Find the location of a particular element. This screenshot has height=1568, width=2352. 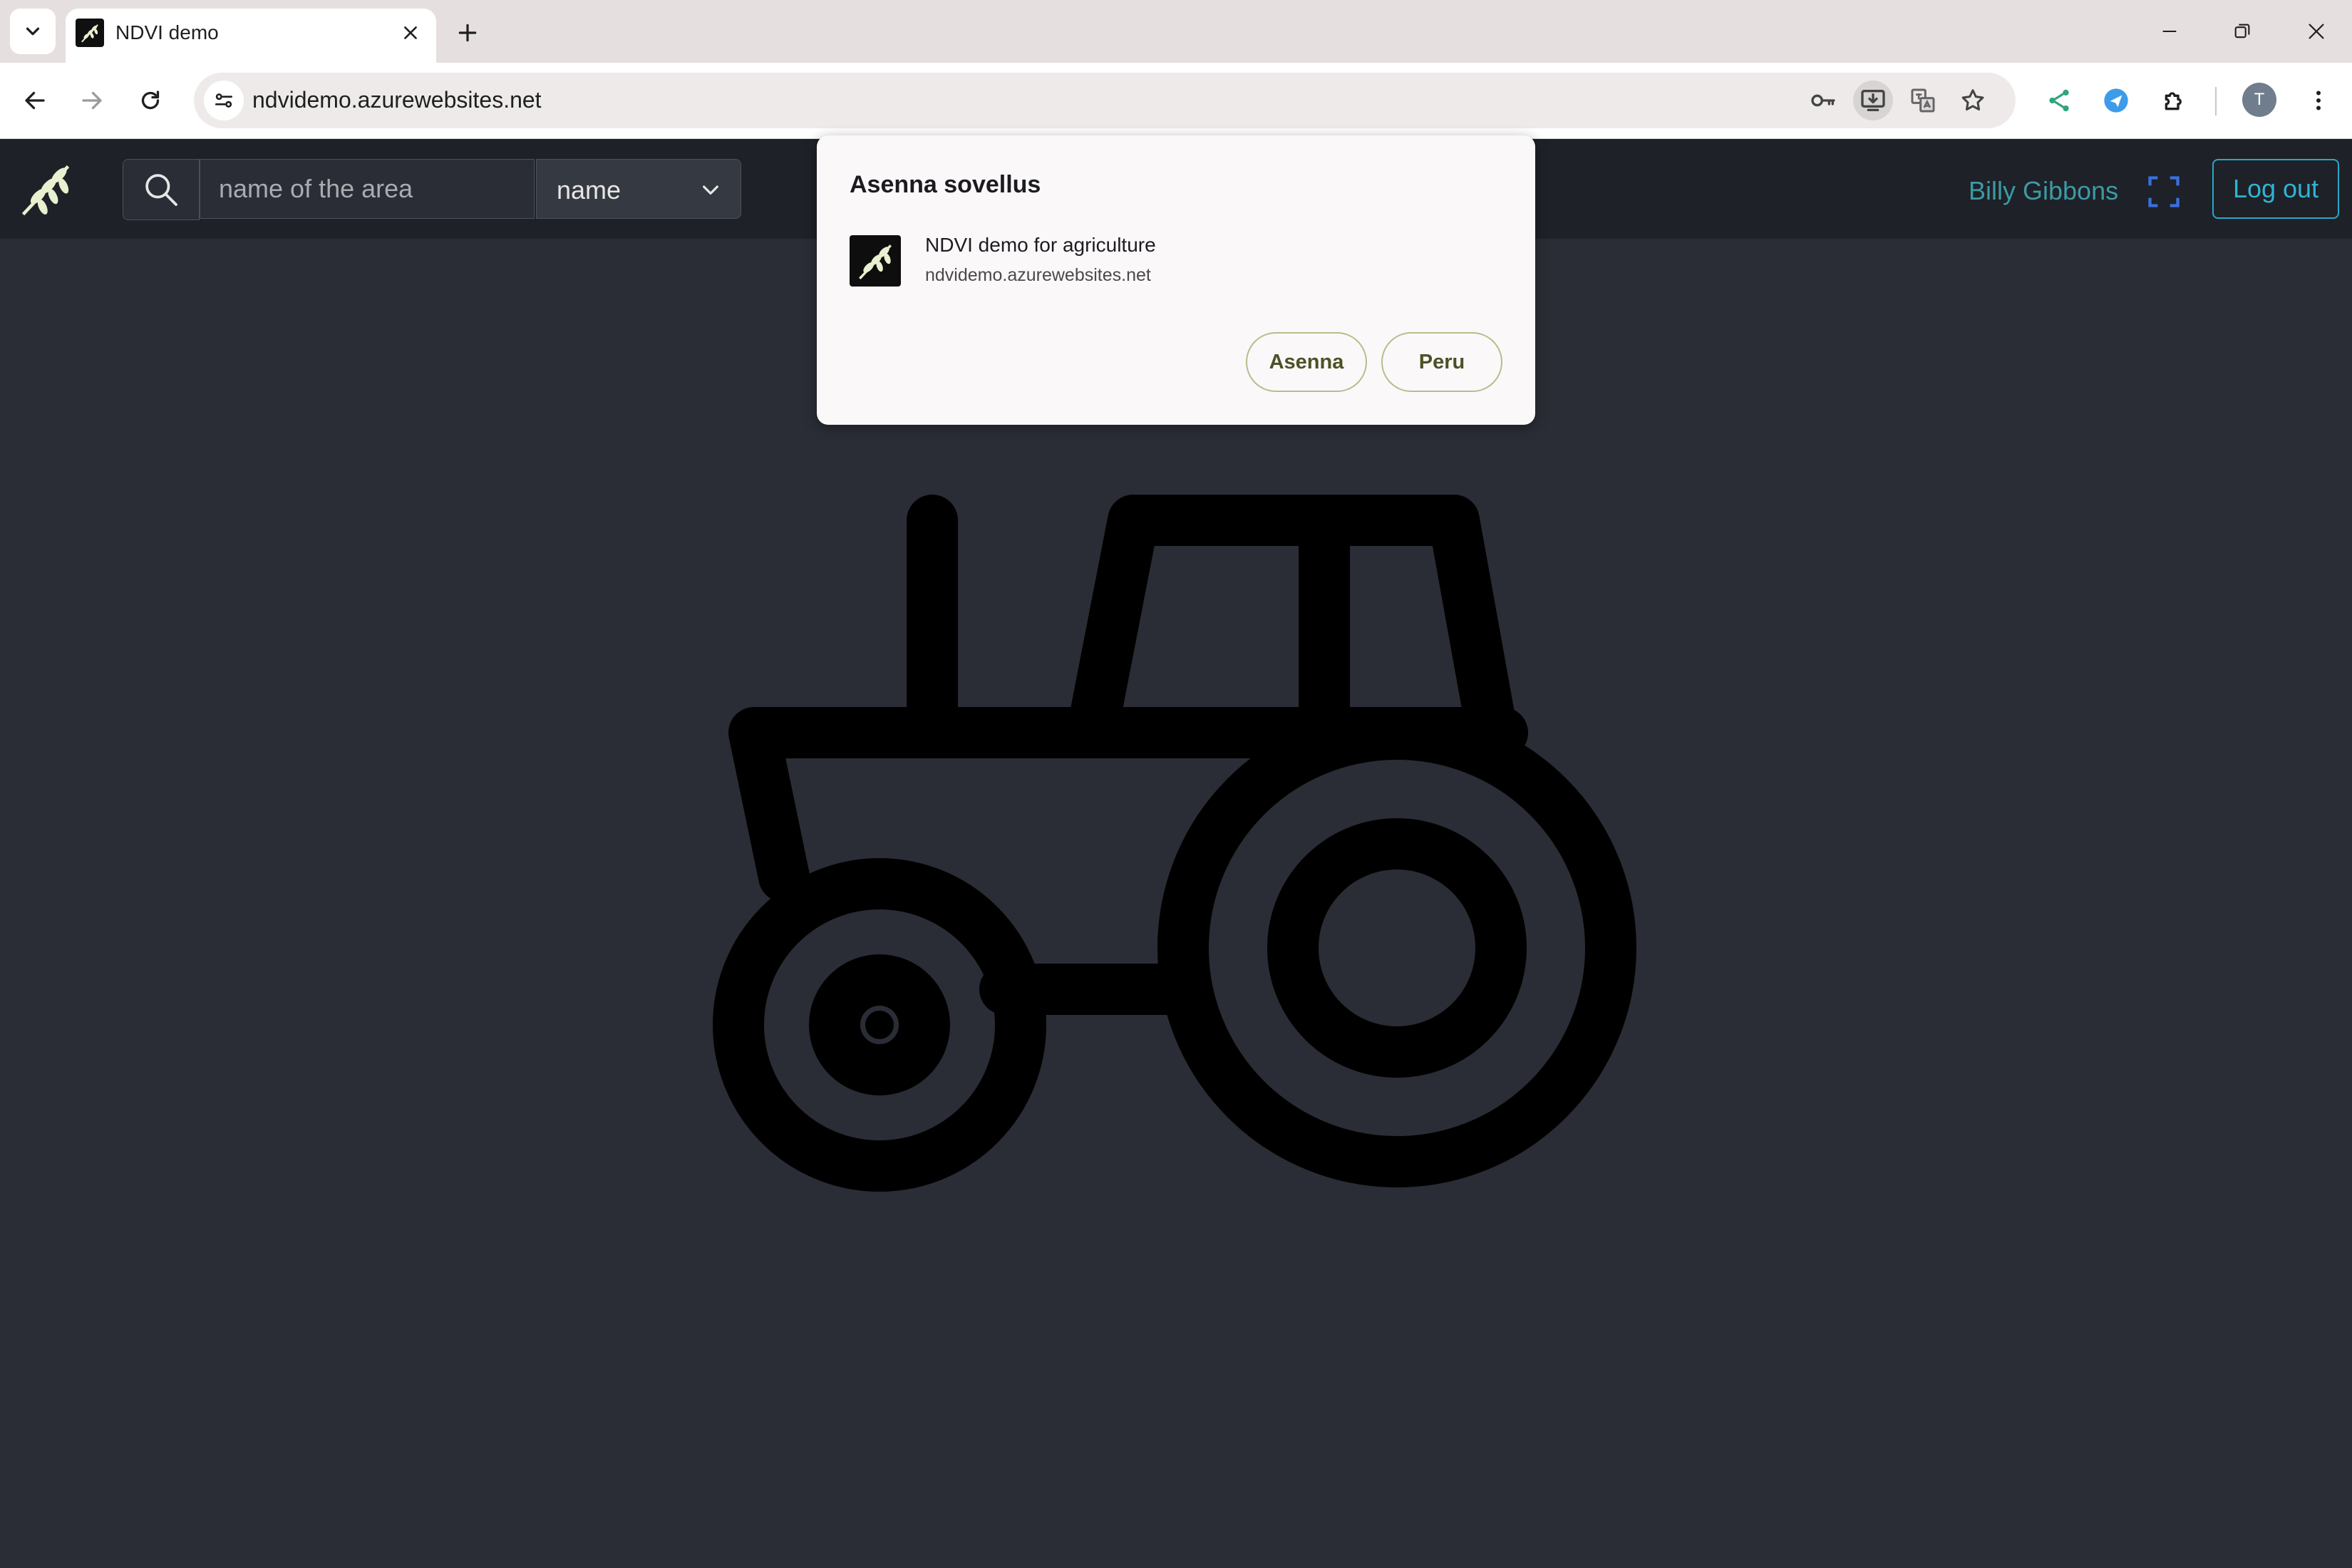

install-app-icon is located at coordinates (1873, 100).